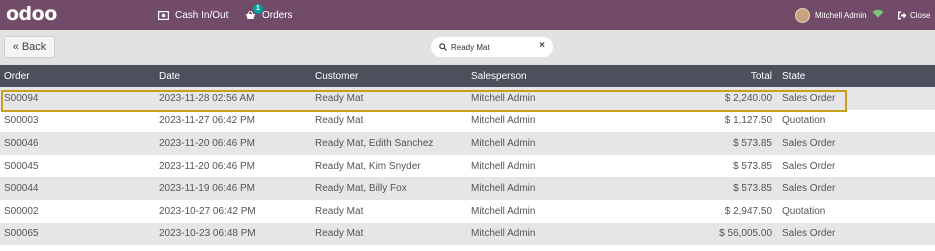 This screenshot has height=251, width=935. I want to click on back-button: « Back, so click(29, 47).